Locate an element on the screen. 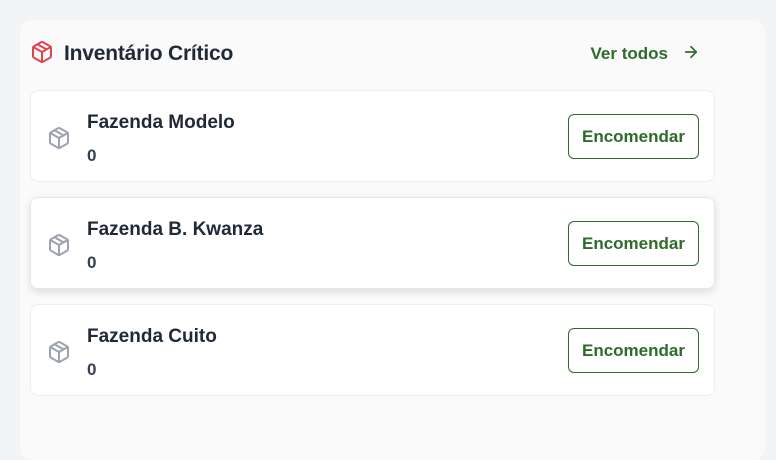 The image size is (776, 460). card-title: Inventário Crítico is located at coordinates (149, 53).